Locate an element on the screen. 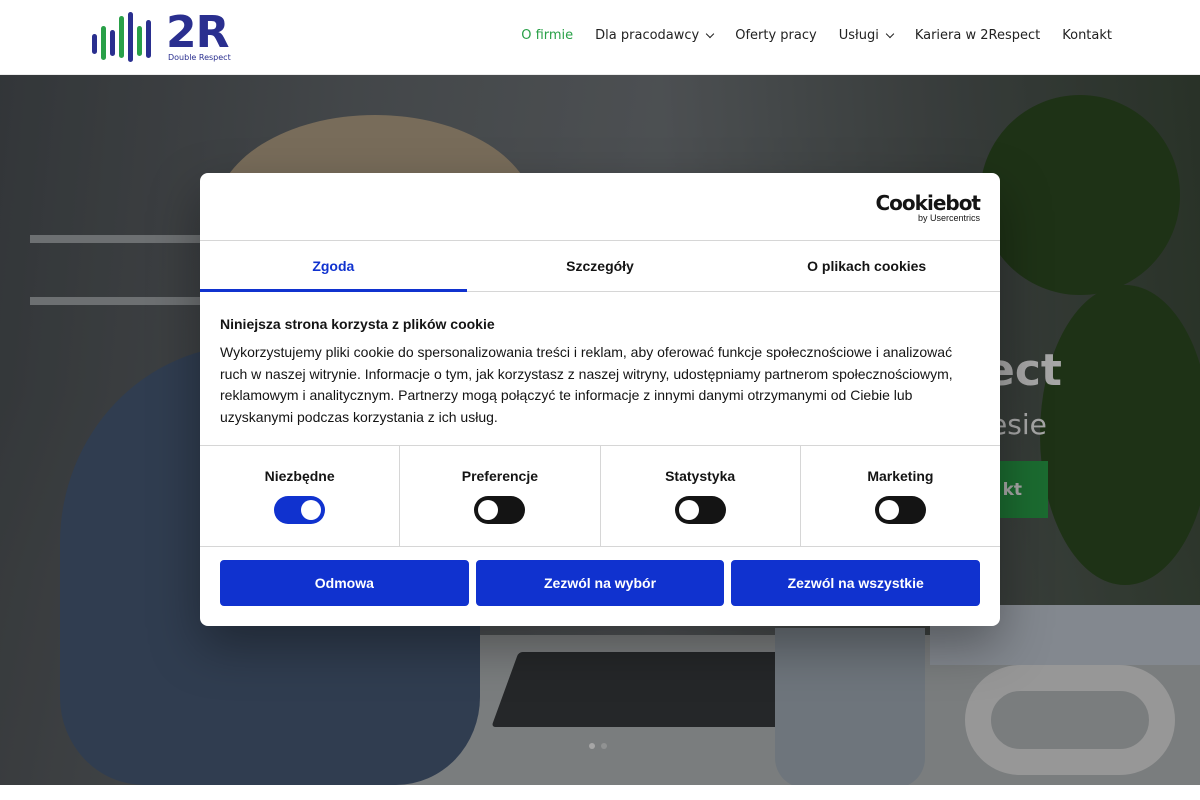 The width and height of the screenshot is (1200, 800). nav-item-uslugi: Usługi is located at coordinates (866, 35).